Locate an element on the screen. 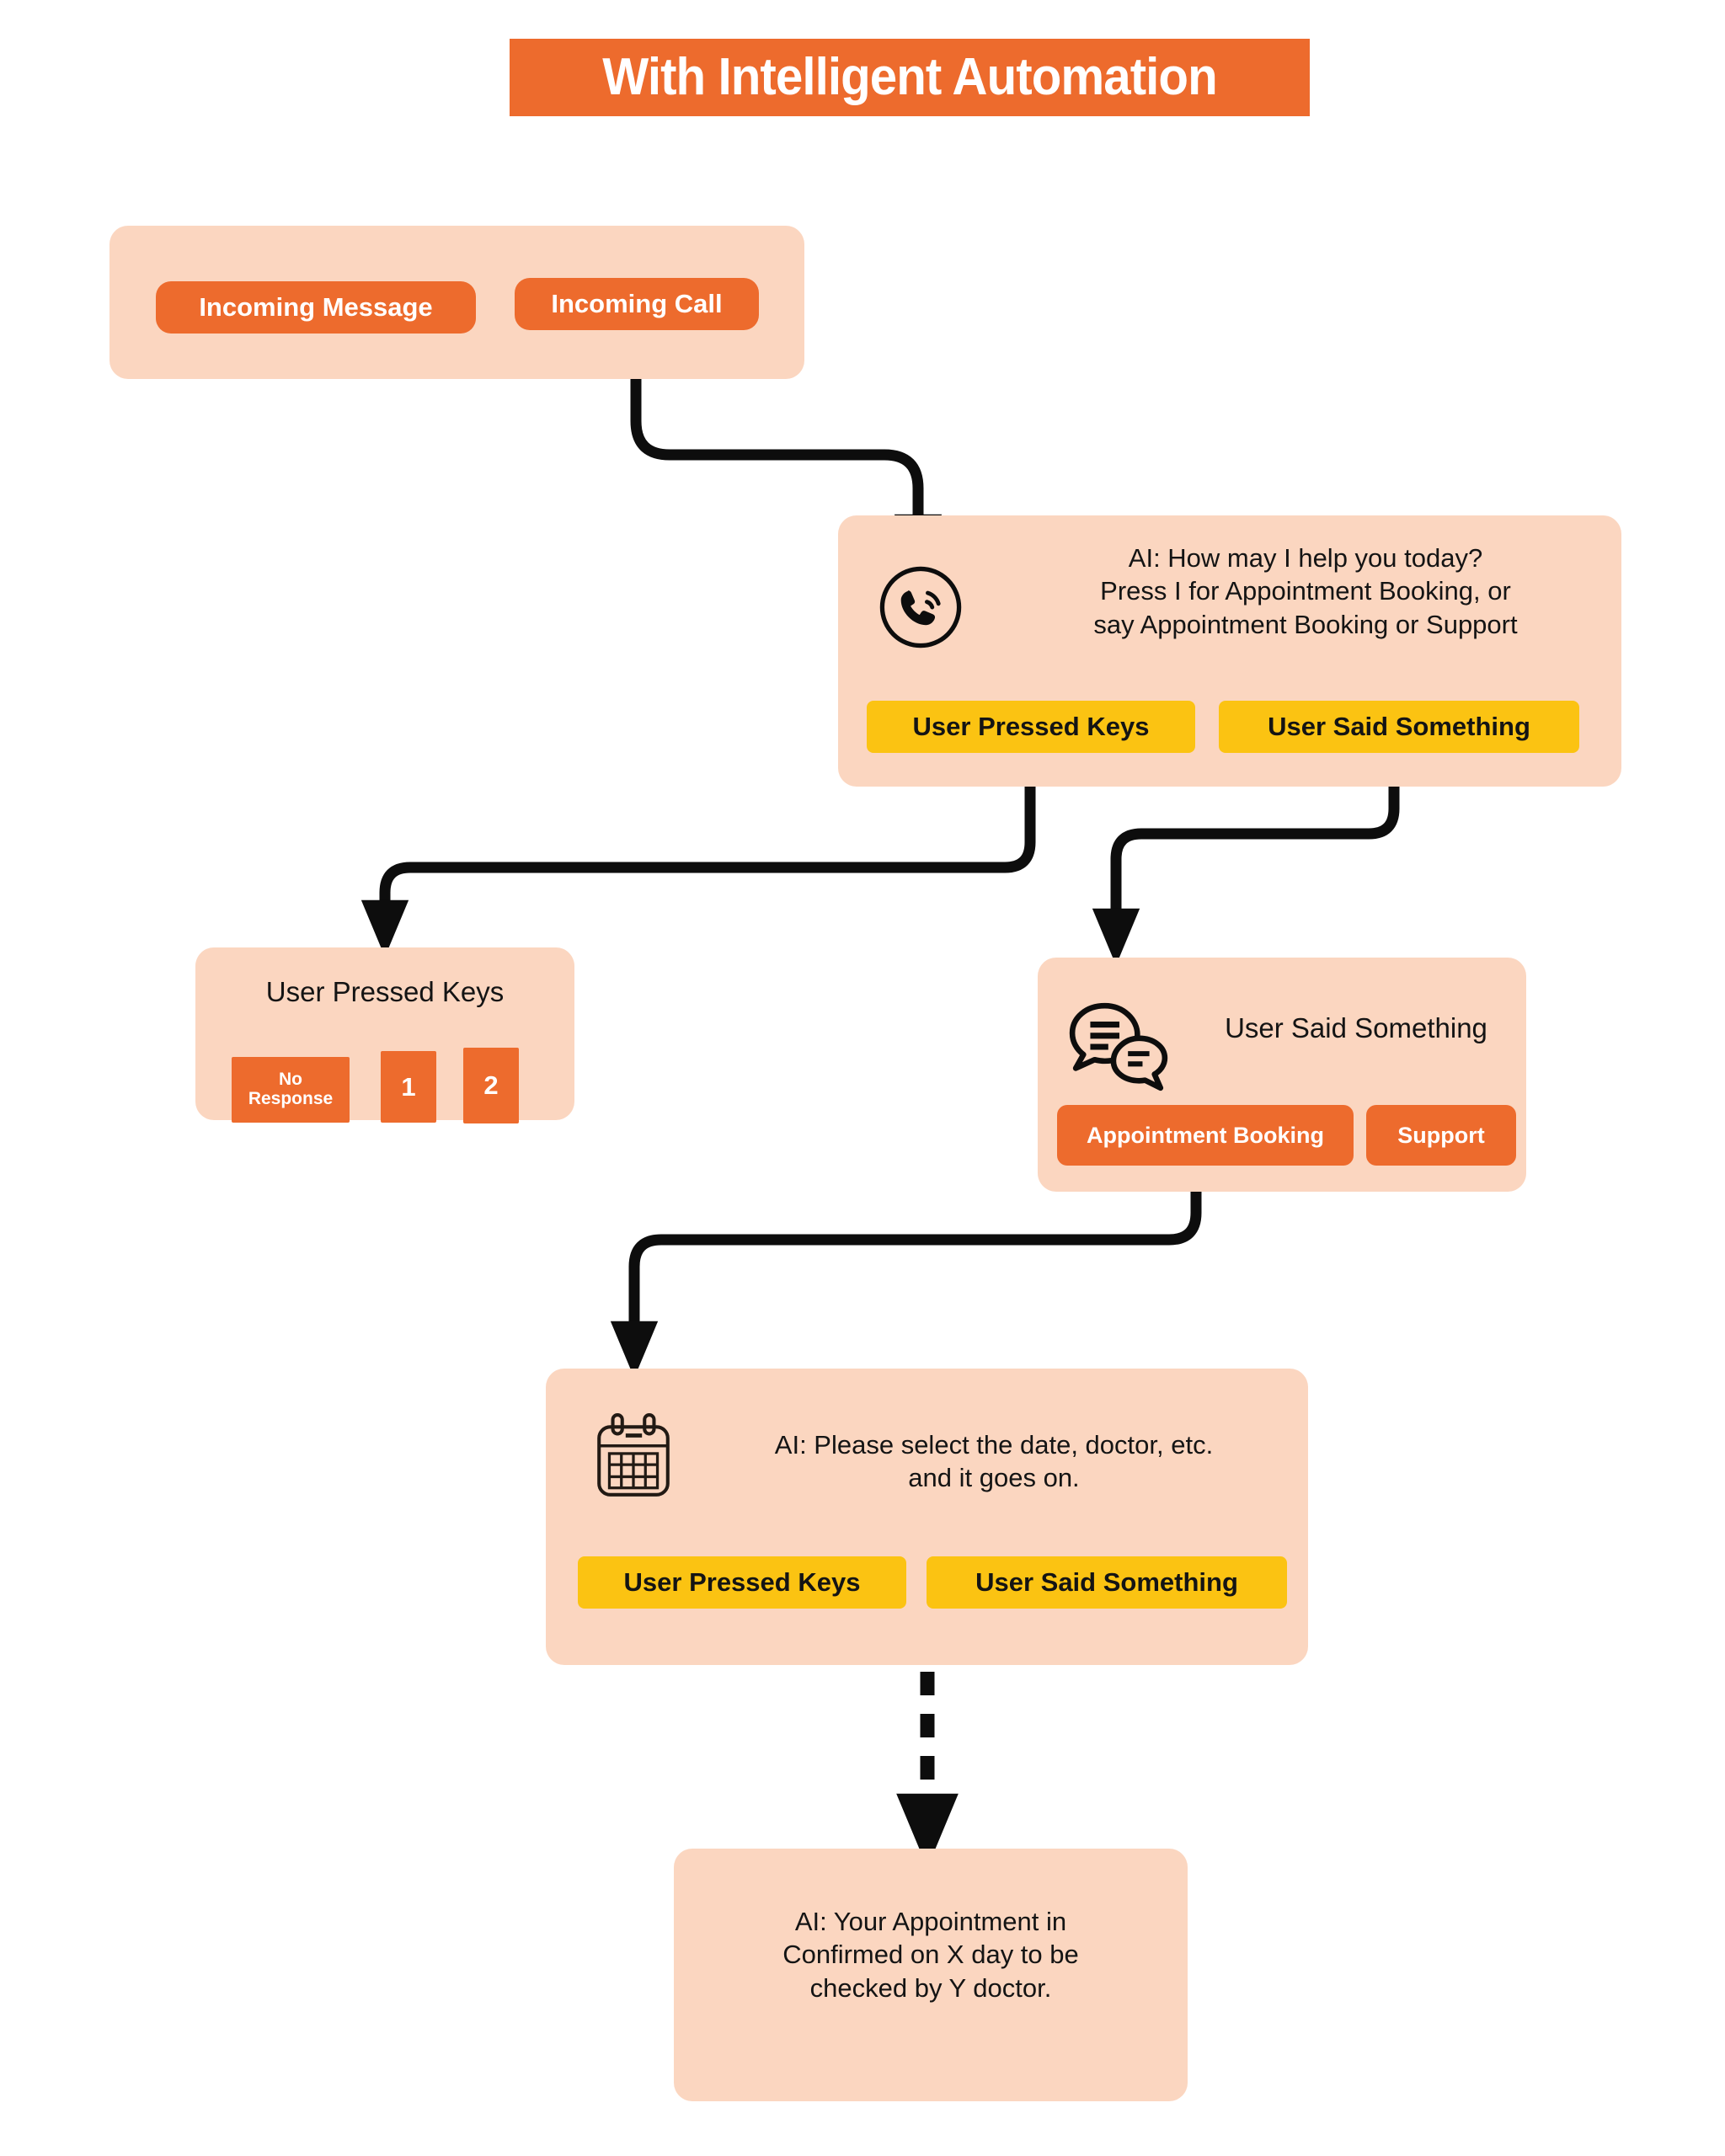 The height and width of the screenshot is (2156, 1725). key-1-label: 1 is located at coordinates (408, 1086).